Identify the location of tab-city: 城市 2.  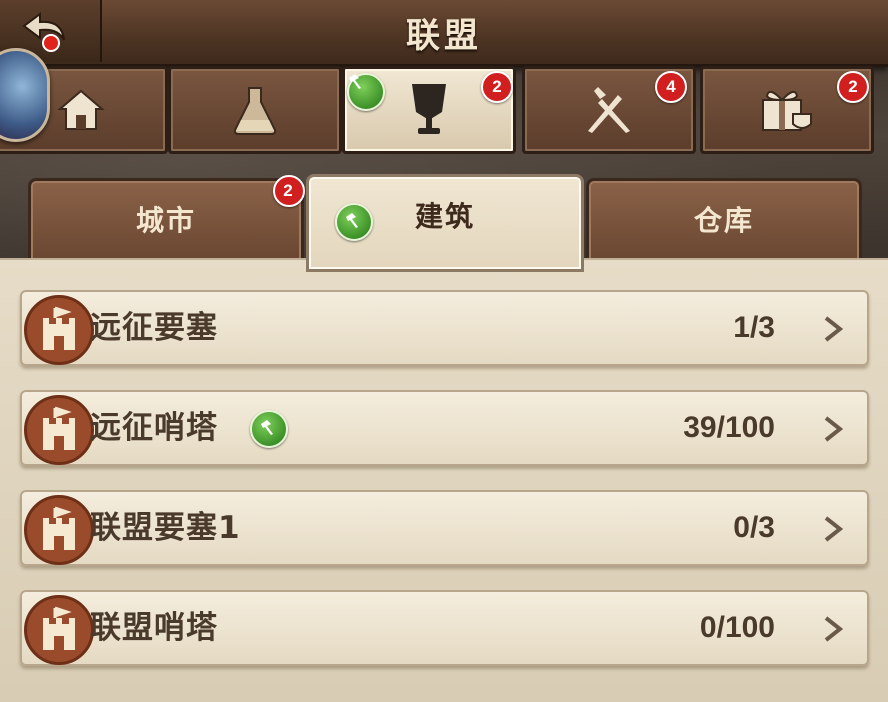
(166, 219).